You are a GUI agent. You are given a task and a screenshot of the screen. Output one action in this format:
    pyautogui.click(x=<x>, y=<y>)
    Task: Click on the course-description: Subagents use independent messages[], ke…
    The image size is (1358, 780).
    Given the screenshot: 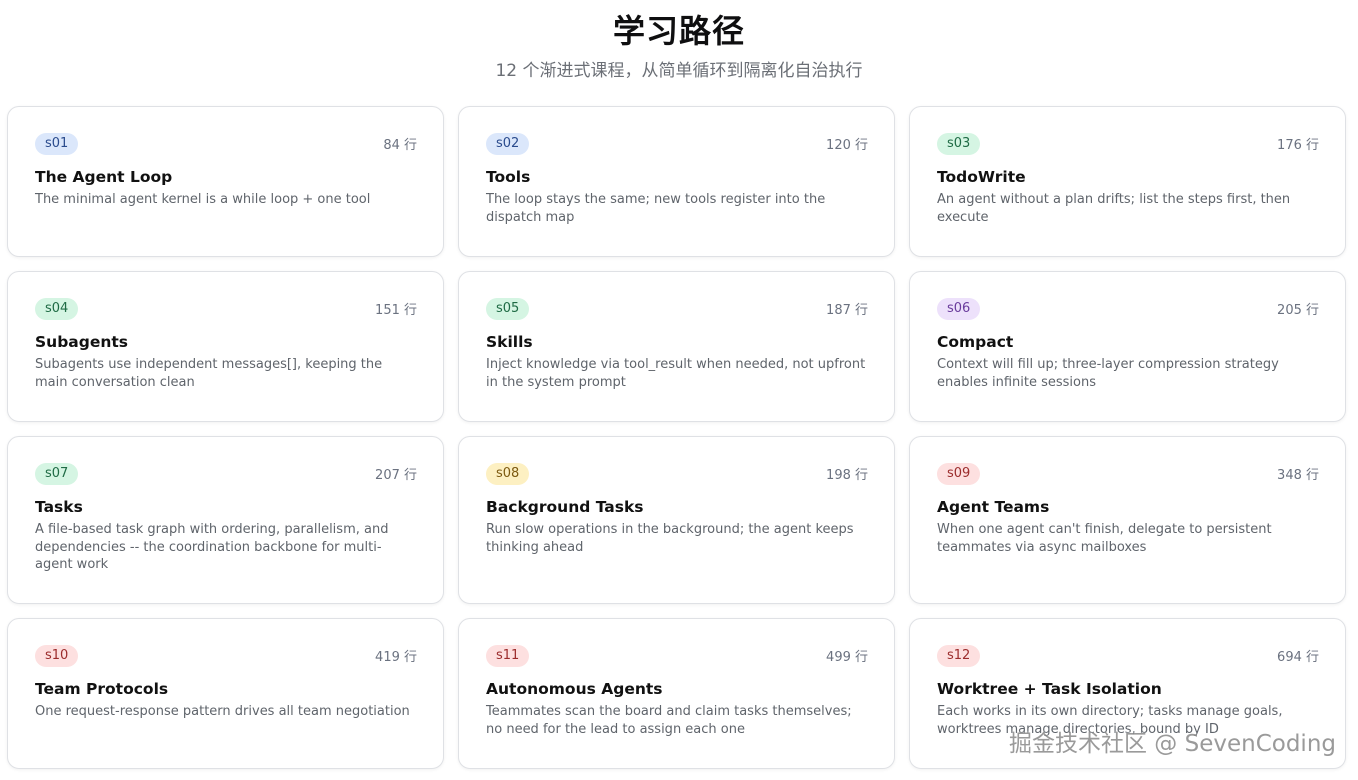 What is the action you would take?
    pyautogui.click(x=209, y=373)
    